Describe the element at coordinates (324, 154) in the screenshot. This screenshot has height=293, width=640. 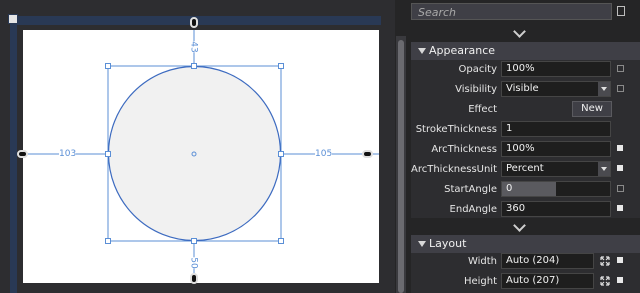
I see `margin-right-label: 105` at that location.